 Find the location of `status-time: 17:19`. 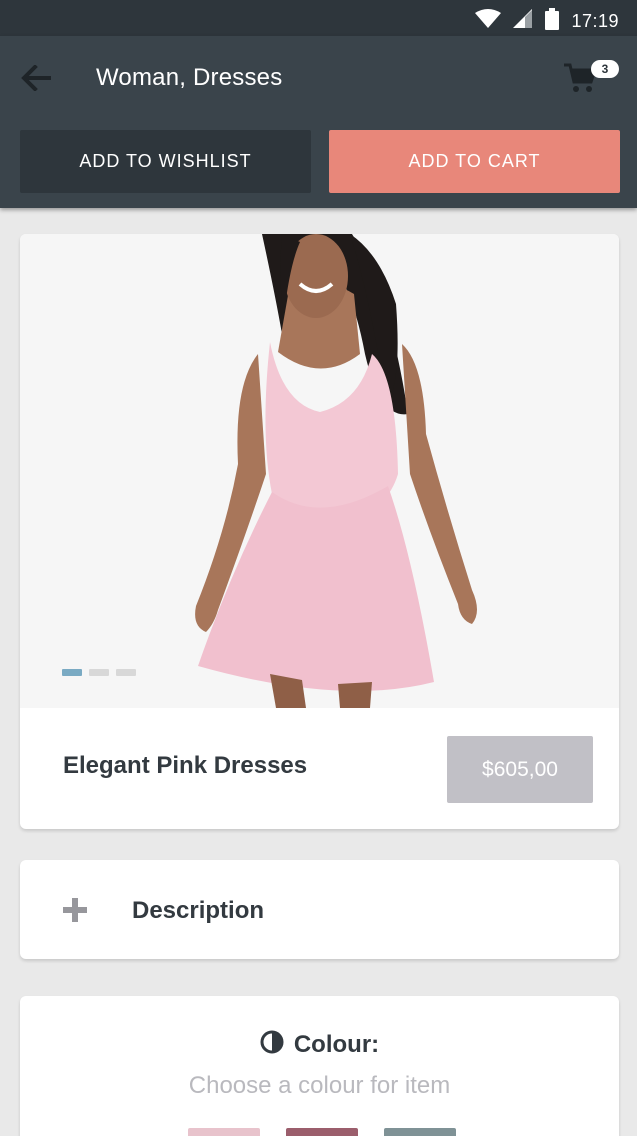

status-time: 17:19 is located at coordinates (595, 21).